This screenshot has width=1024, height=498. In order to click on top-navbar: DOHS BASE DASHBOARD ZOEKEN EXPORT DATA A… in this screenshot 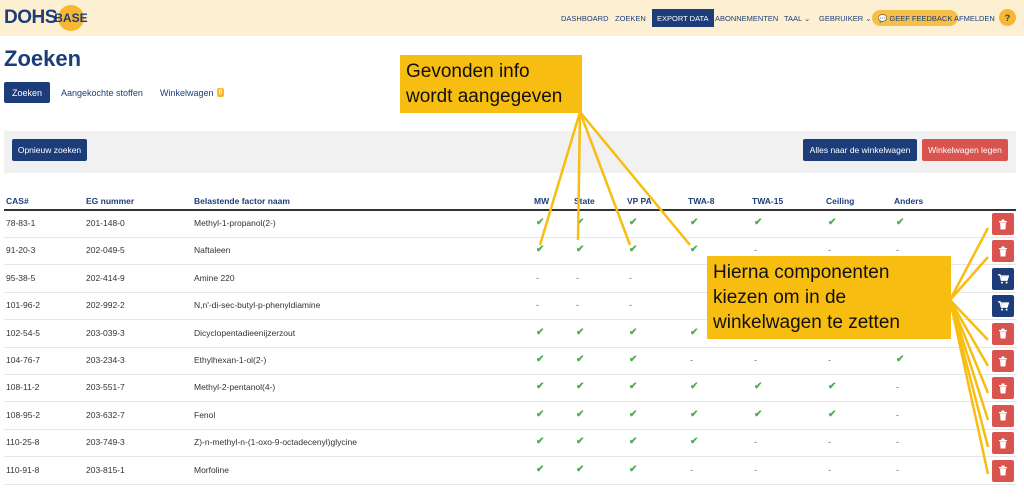, I will do `click(512, 18)`.